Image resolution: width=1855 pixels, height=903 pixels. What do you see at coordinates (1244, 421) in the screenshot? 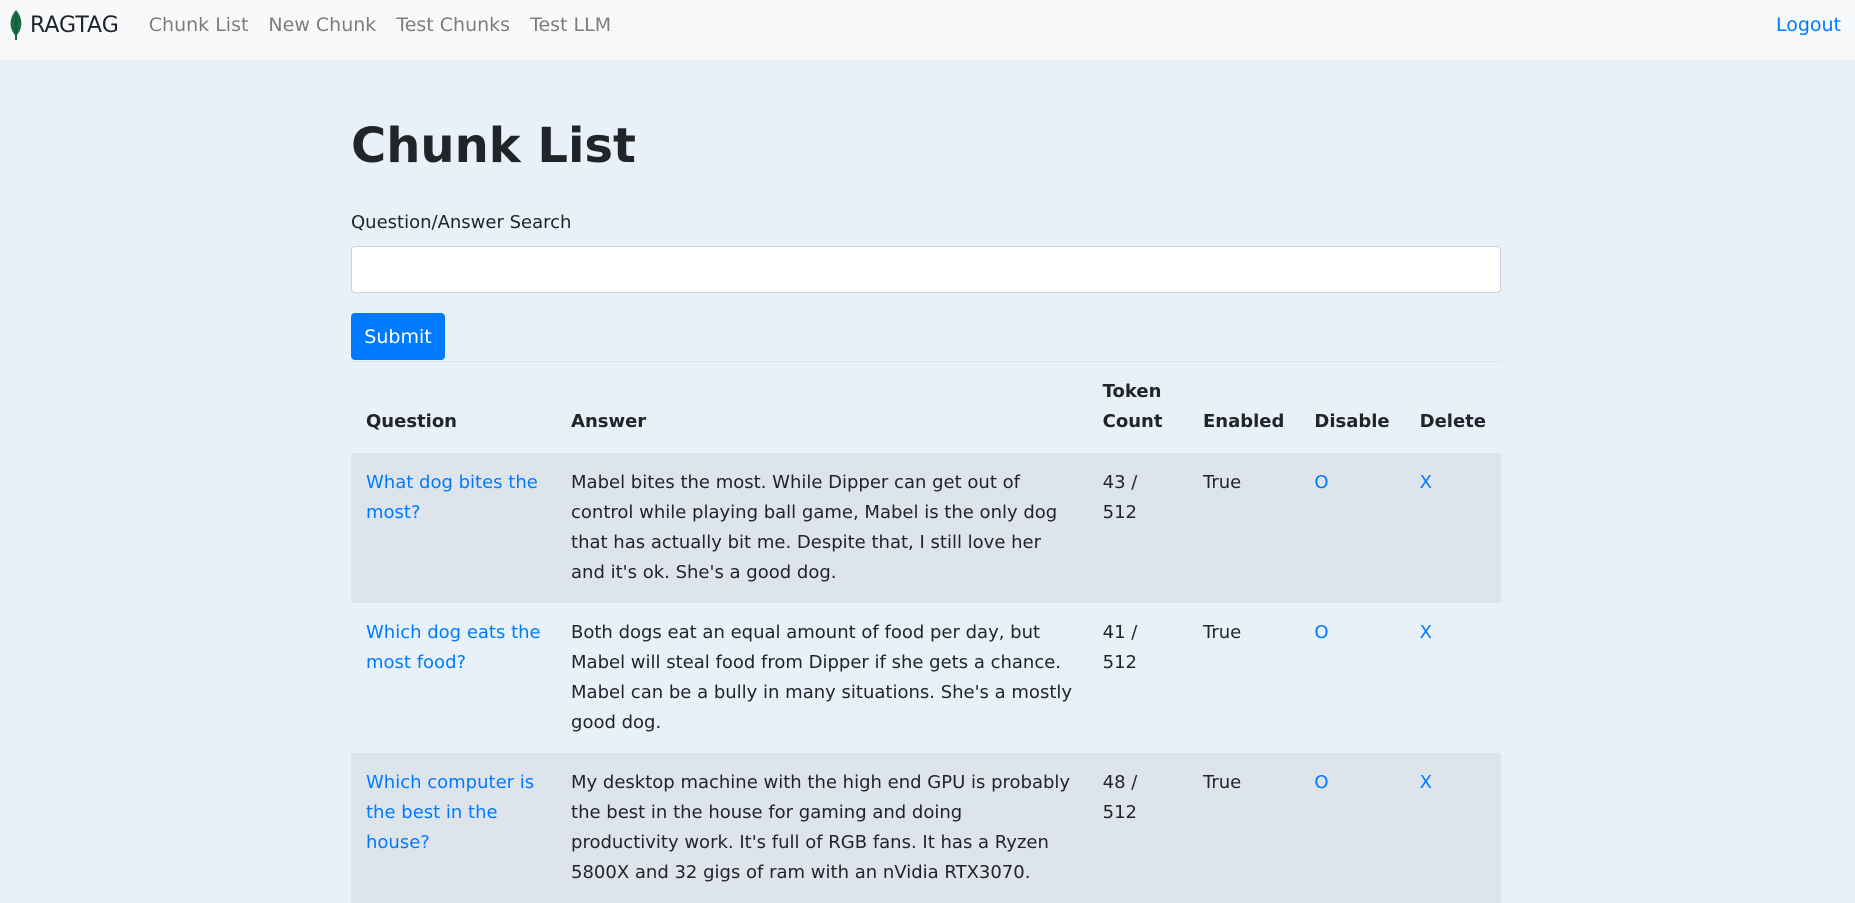
I see `header-enabled: Enabled` at bounding box center [1244, 421].